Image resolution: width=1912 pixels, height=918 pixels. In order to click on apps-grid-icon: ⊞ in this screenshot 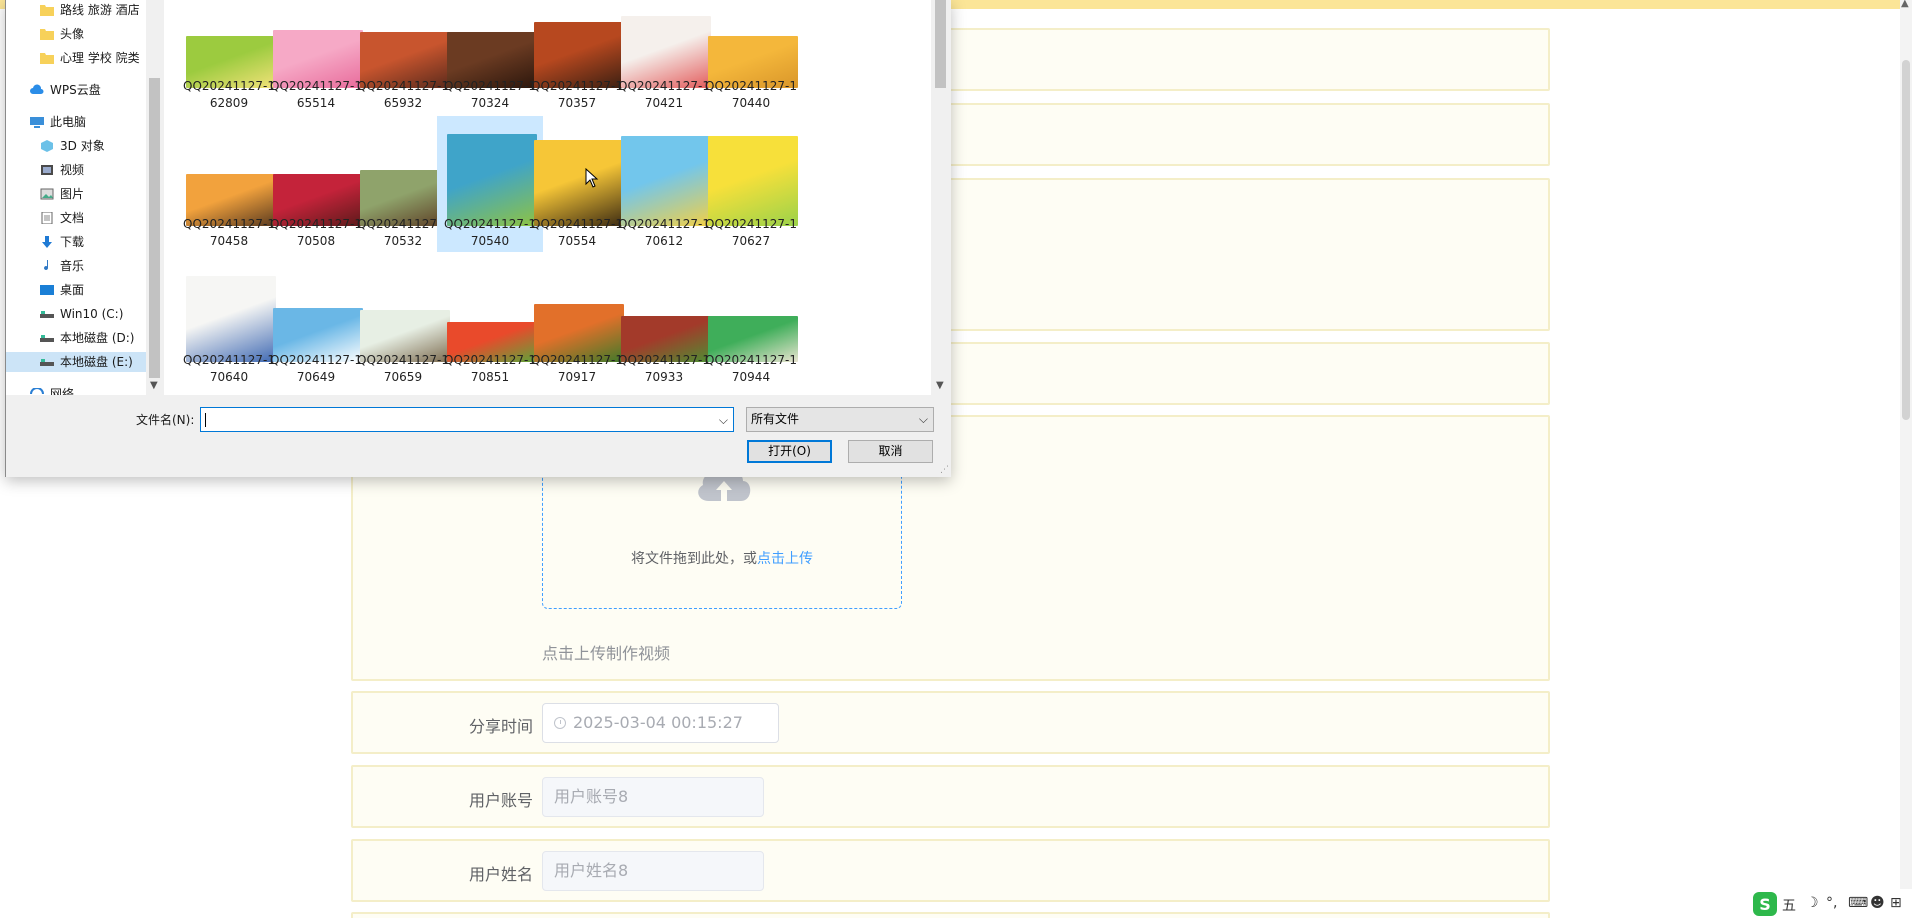, I will do `click(1896, 903)`.